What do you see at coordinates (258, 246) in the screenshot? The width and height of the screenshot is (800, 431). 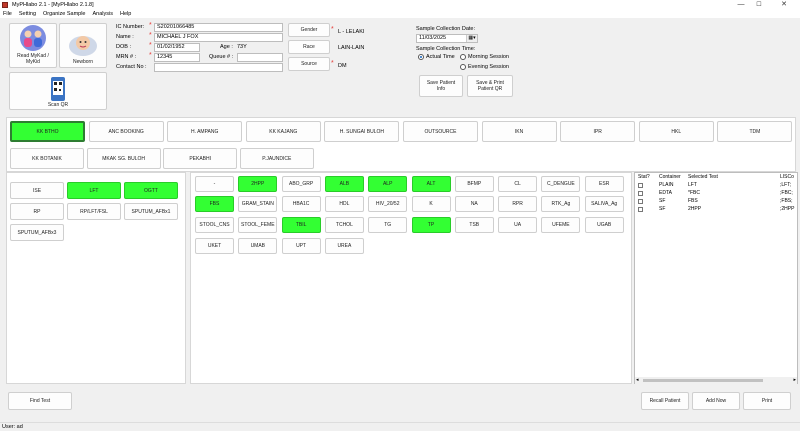 I see `test-button-umab: UMAB` at bounding box center [258, 246].